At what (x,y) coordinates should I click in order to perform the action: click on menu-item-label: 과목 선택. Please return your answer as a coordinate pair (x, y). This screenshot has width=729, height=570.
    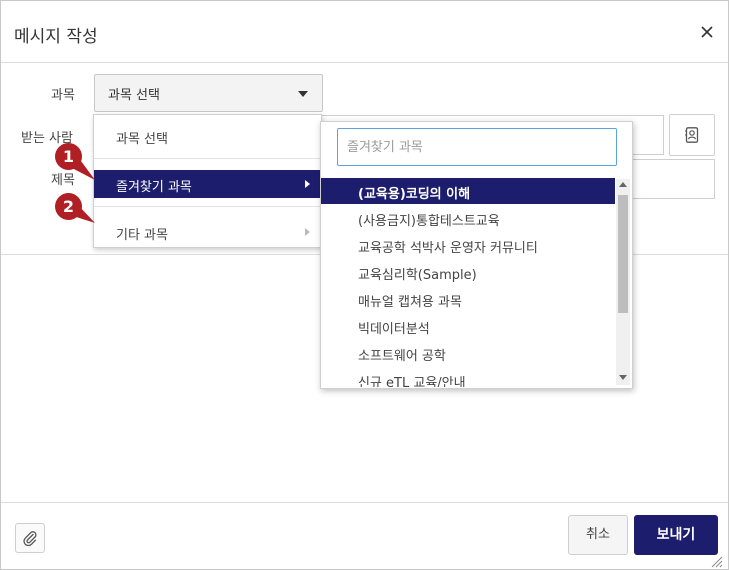
    Looking at the image, I should click on (142, 139).